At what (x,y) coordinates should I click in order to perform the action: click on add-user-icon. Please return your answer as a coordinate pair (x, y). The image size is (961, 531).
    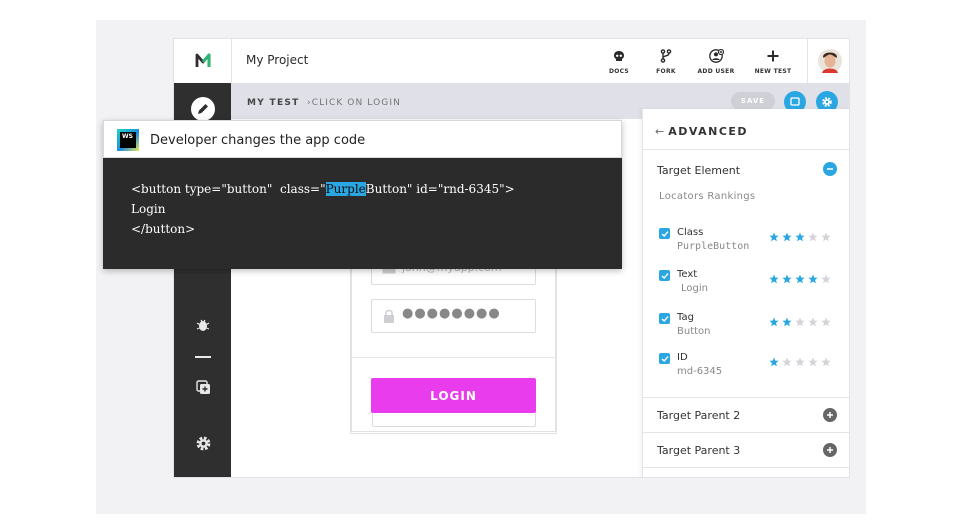
    Looking at the image, I should click on (716, 56).